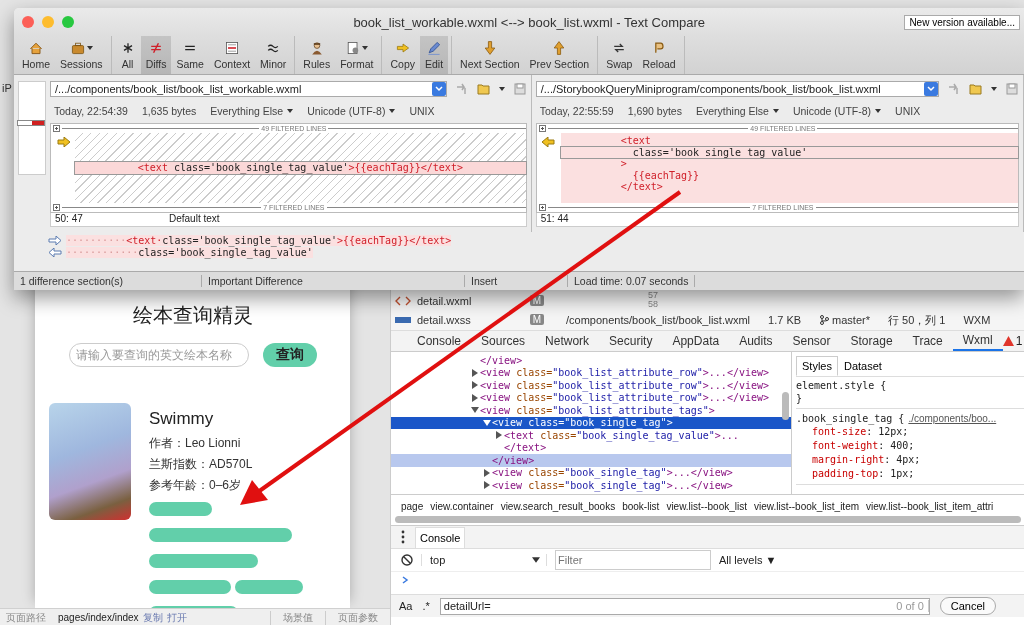 This screenshot has height=625, width=1024. What do you see at coordinates (273, 55) in the screenshot?
I see `toolbar-button: Minor` at bounding box center [273, 55].